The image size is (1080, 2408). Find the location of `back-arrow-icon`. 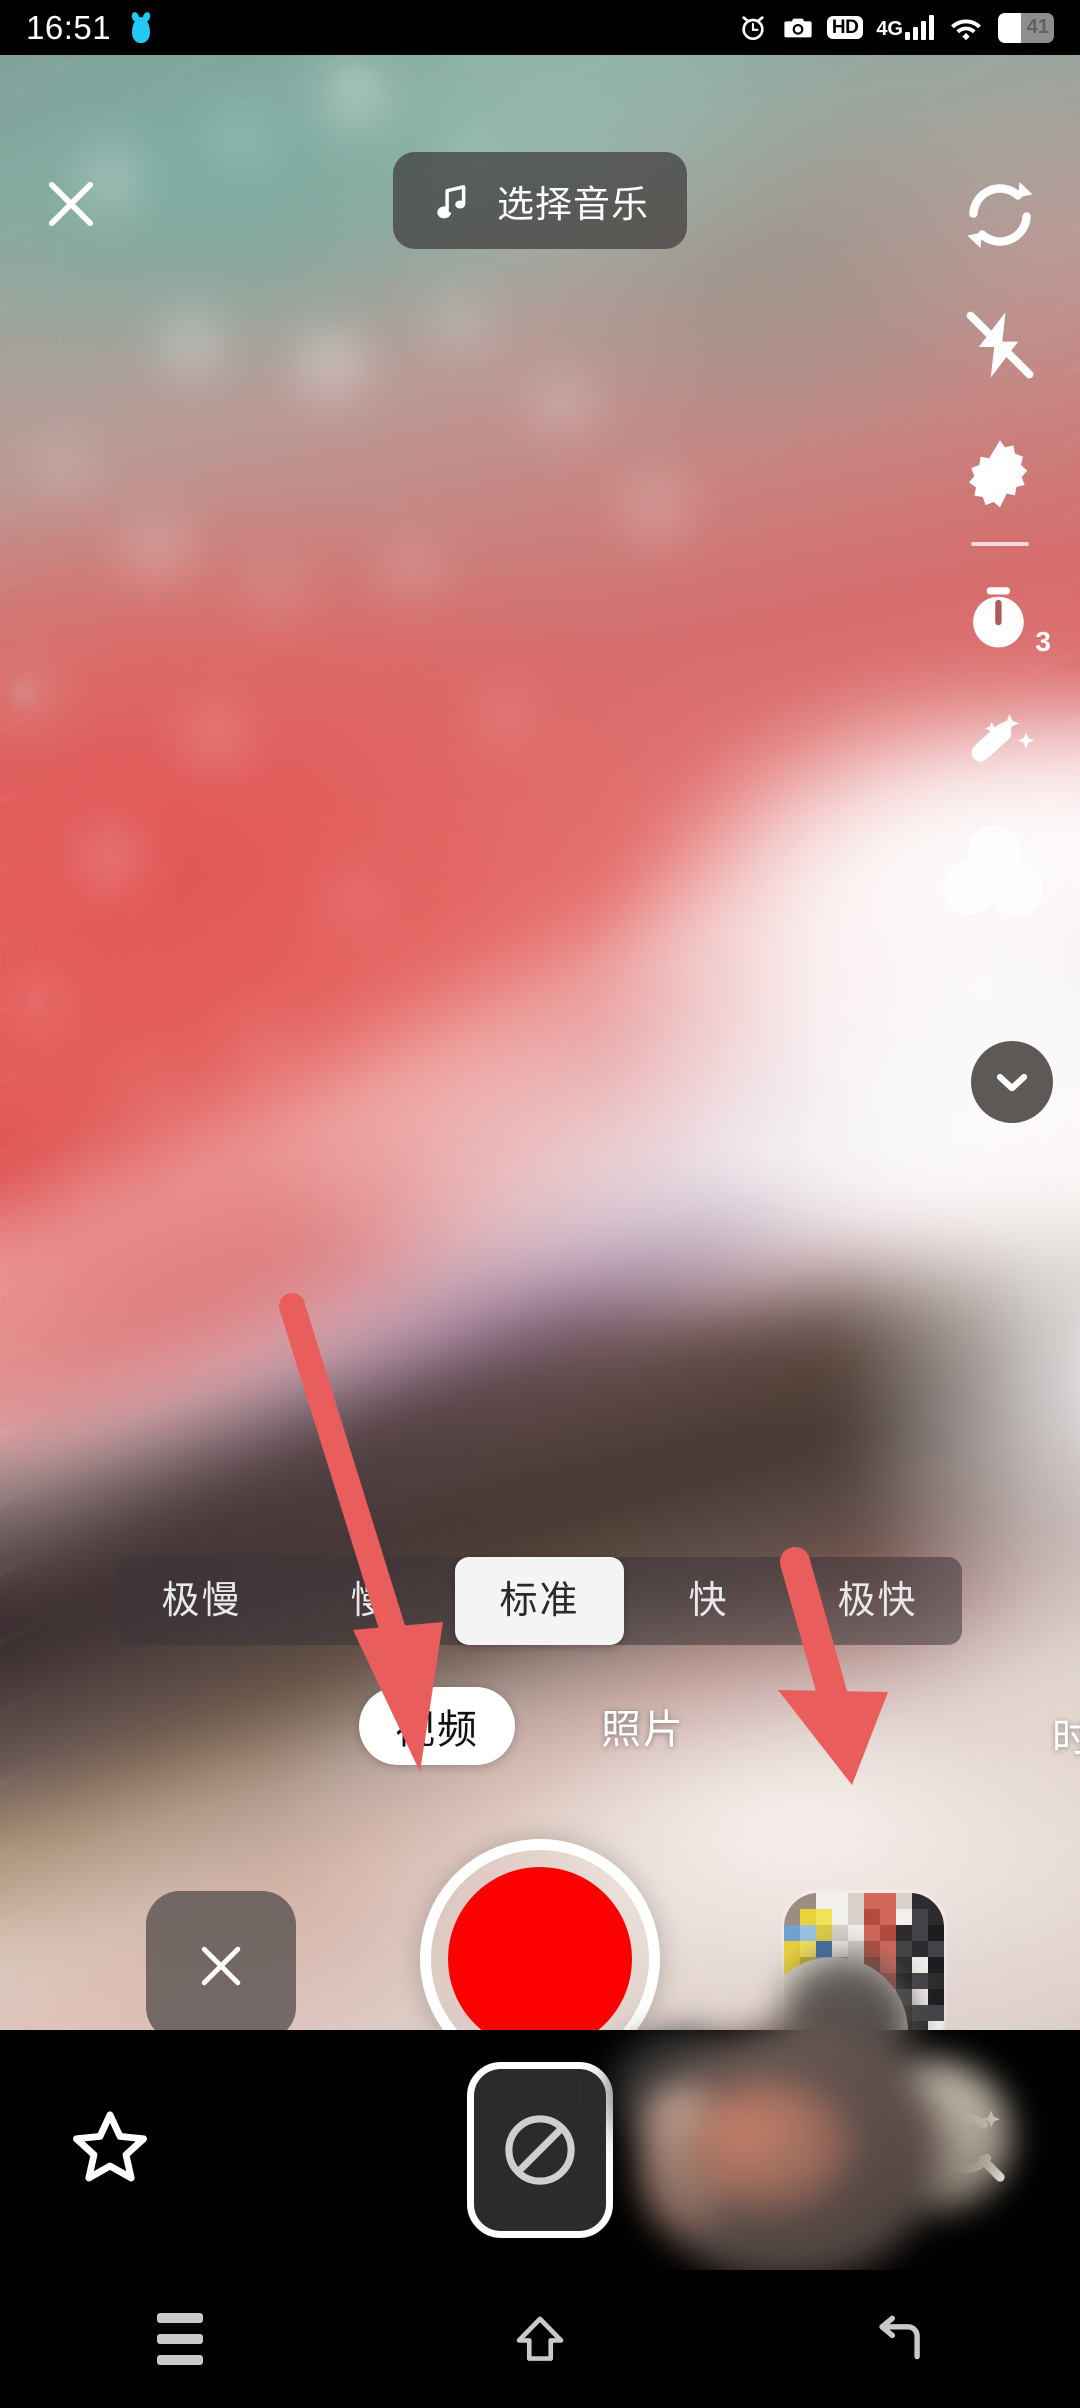

back-arrow-icon is located at coordinates (899, 2337).